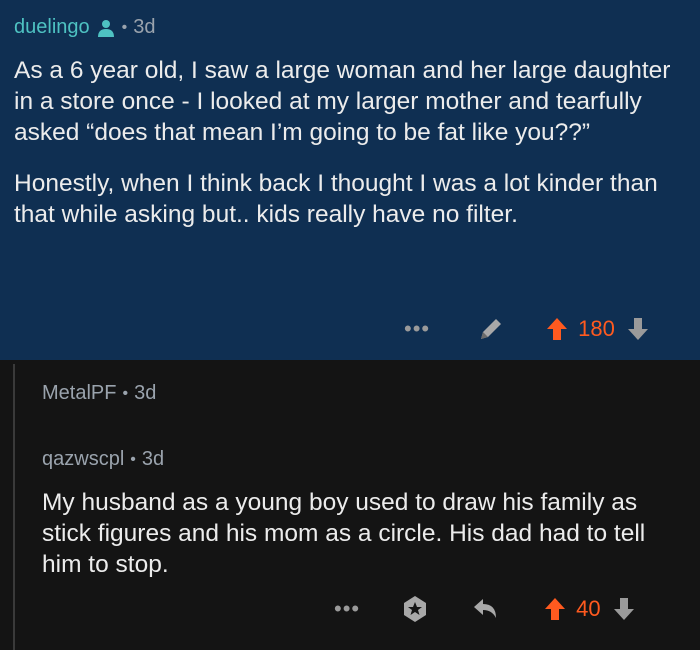  I want to click on comment-actions: ••• 180, so click(526, 329).